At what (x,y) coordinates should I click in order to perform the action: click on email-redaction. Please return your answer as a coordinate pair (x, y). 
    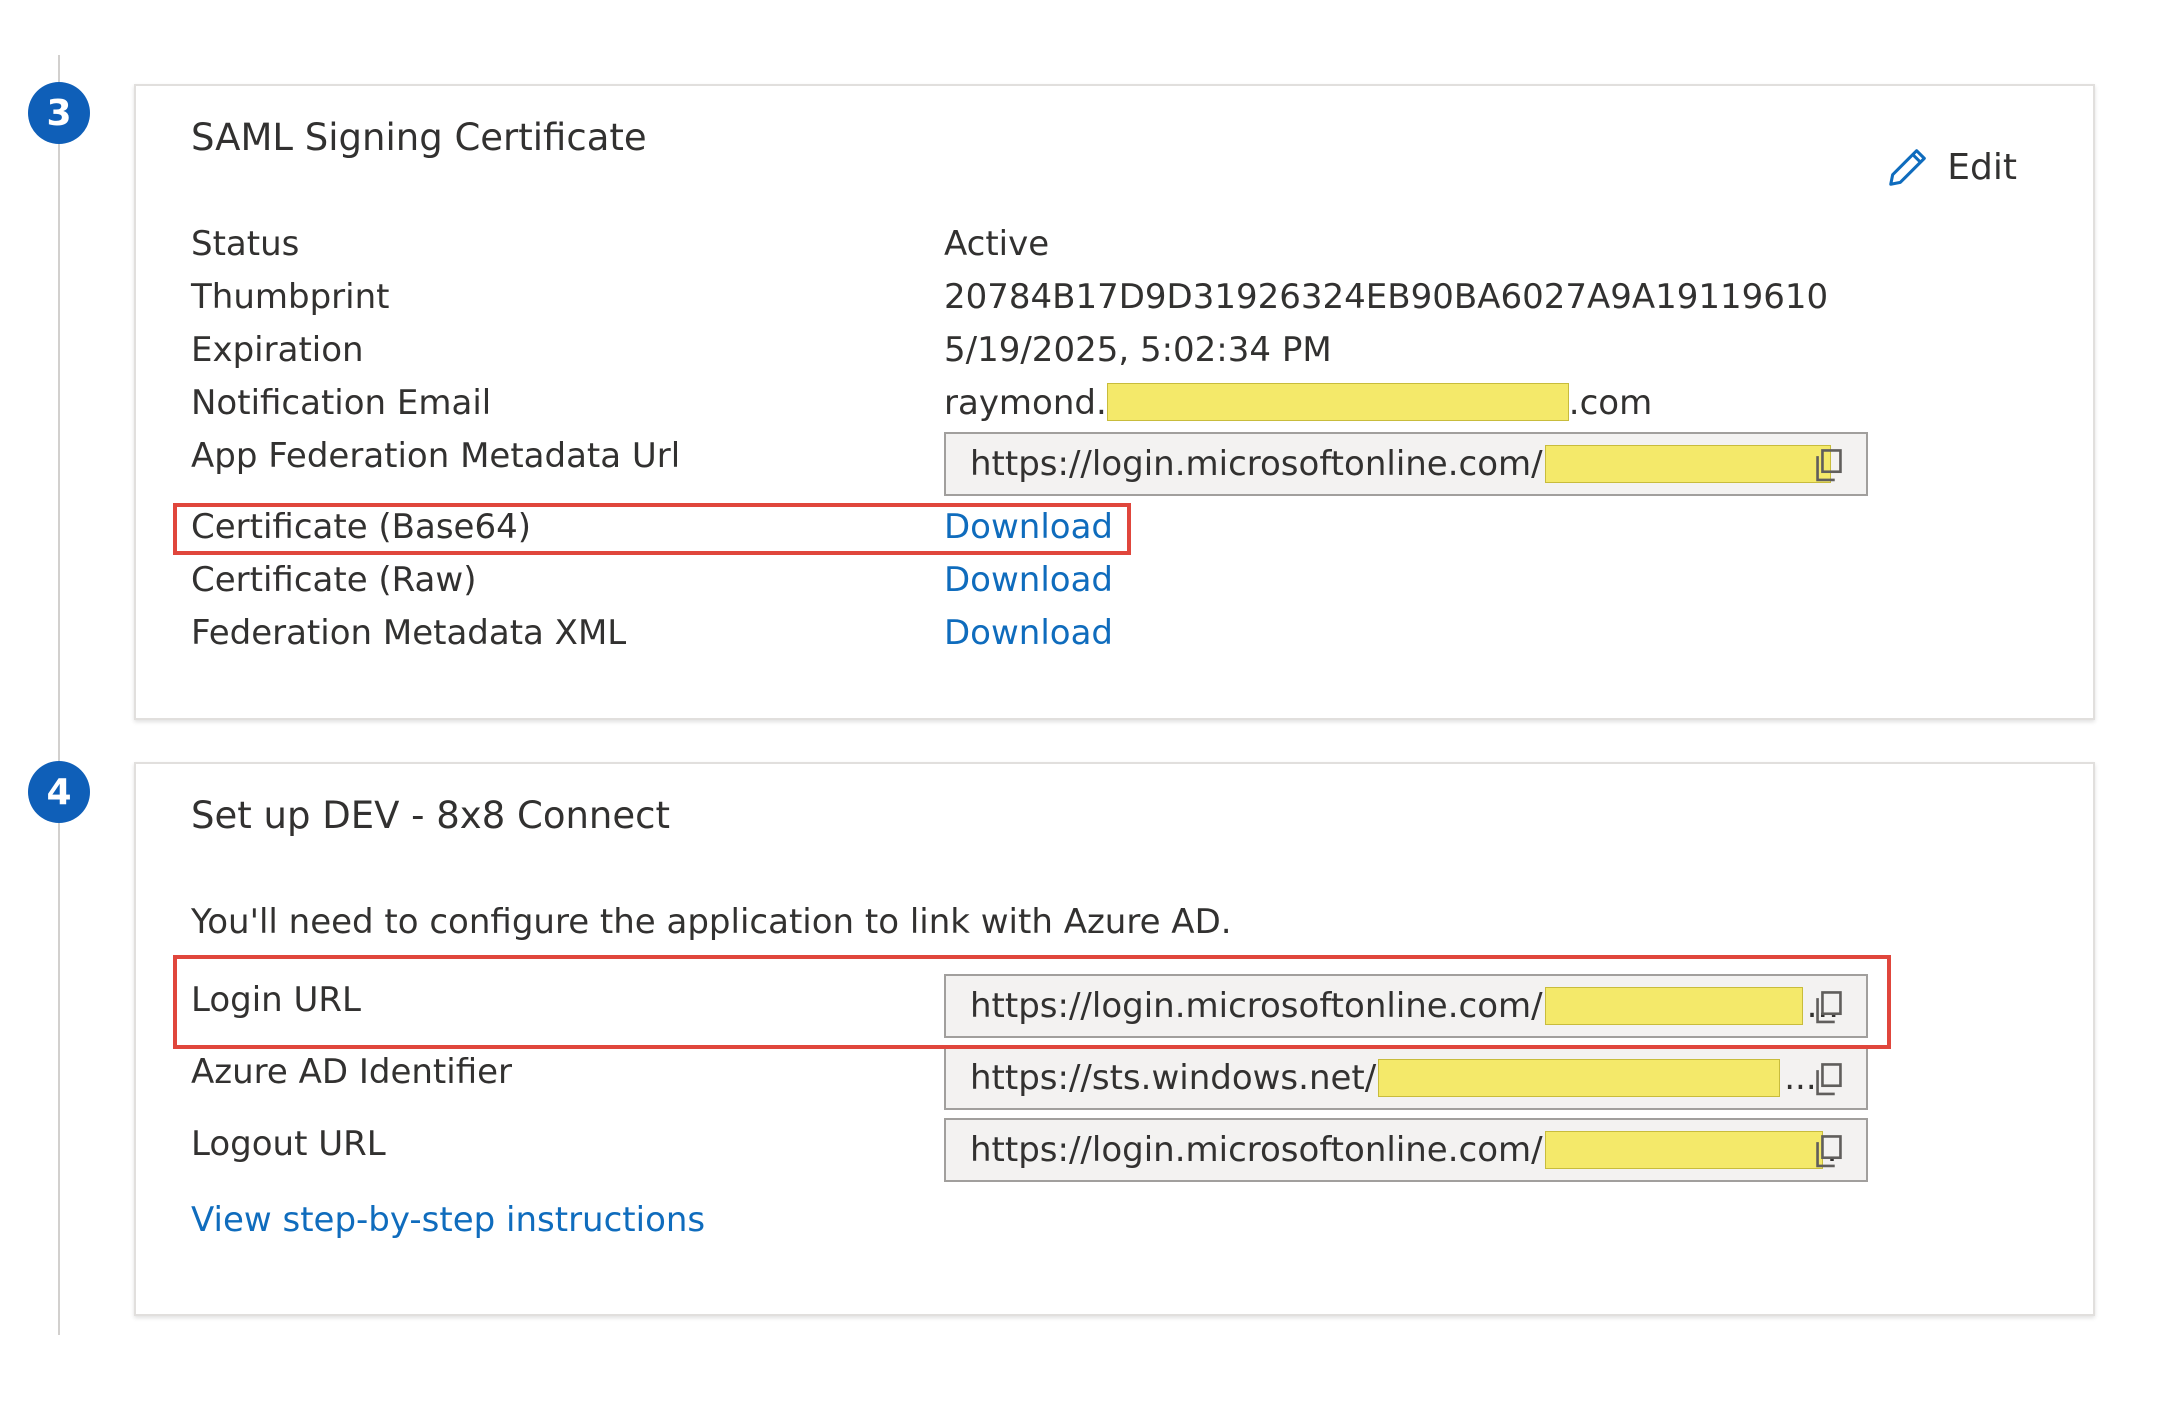
    Looking at the image, I should click on (1337, 401).